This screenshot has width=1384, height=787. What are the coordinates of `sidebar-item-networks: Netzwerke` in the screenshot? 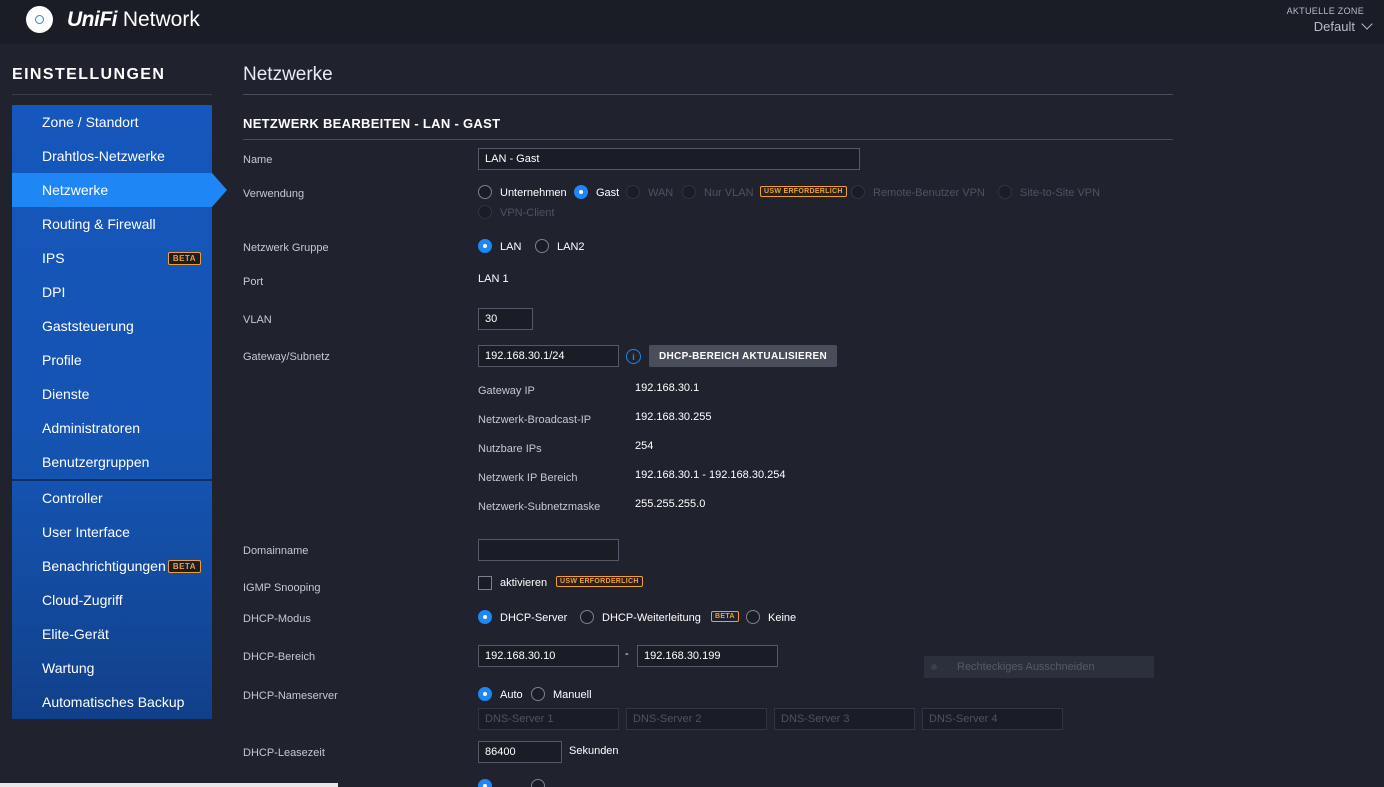 It's located at (119, 190).